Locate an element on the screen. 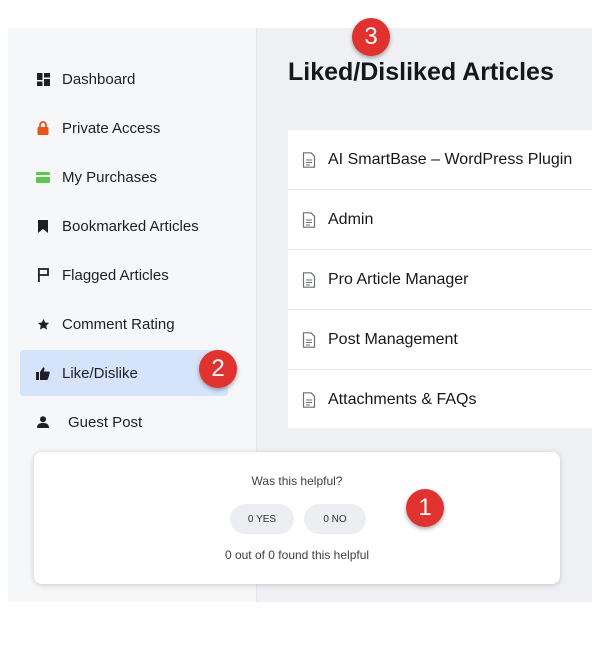 The height and width of the screenshot is (646, 592). sidebar-item-label: Guest Post is located at coordinates (105, 422).